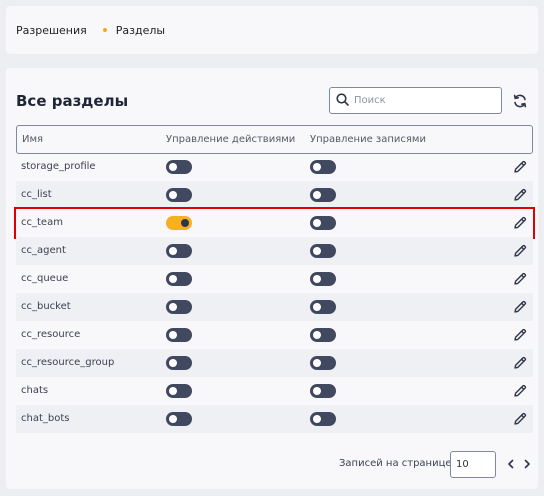 The image size is (544, 496). I want to click on section-name: cc_list, so click(36, 194).